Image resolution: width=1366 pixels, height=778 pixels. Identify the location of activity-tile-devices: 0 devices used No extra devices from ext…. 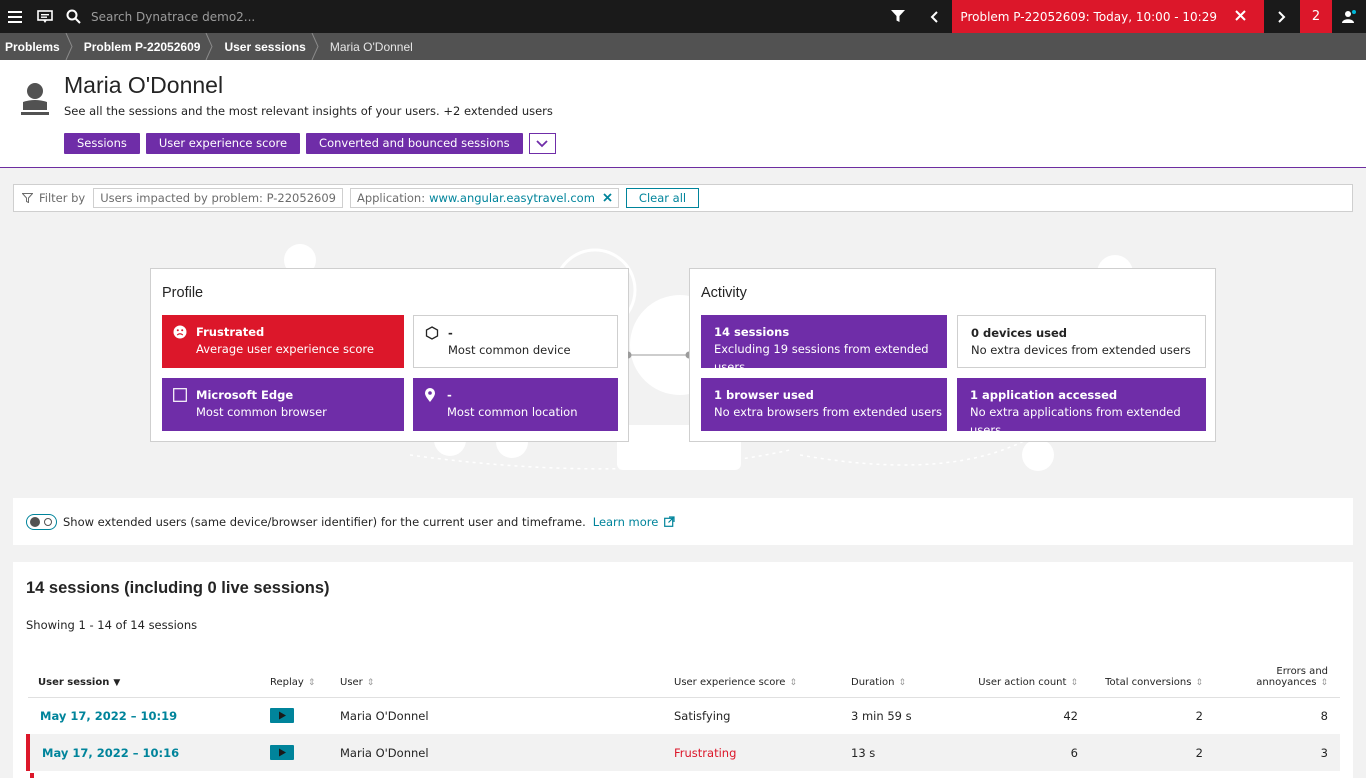
(1081, 341).